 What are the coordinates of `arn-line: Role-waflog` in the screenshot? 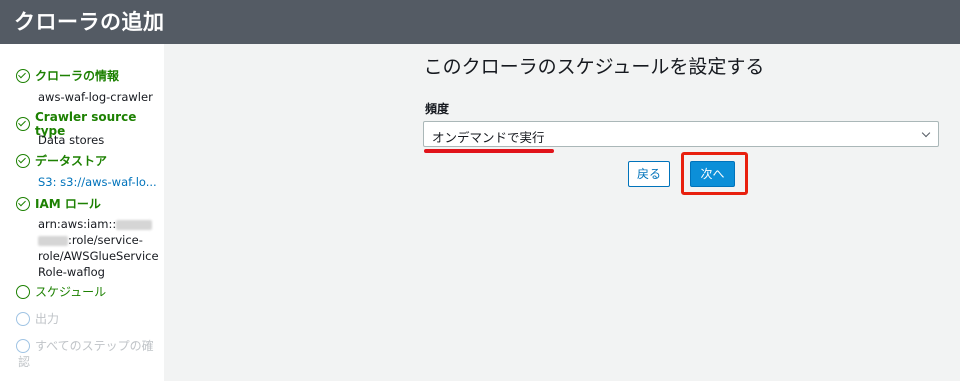 It's located at (71, 272).